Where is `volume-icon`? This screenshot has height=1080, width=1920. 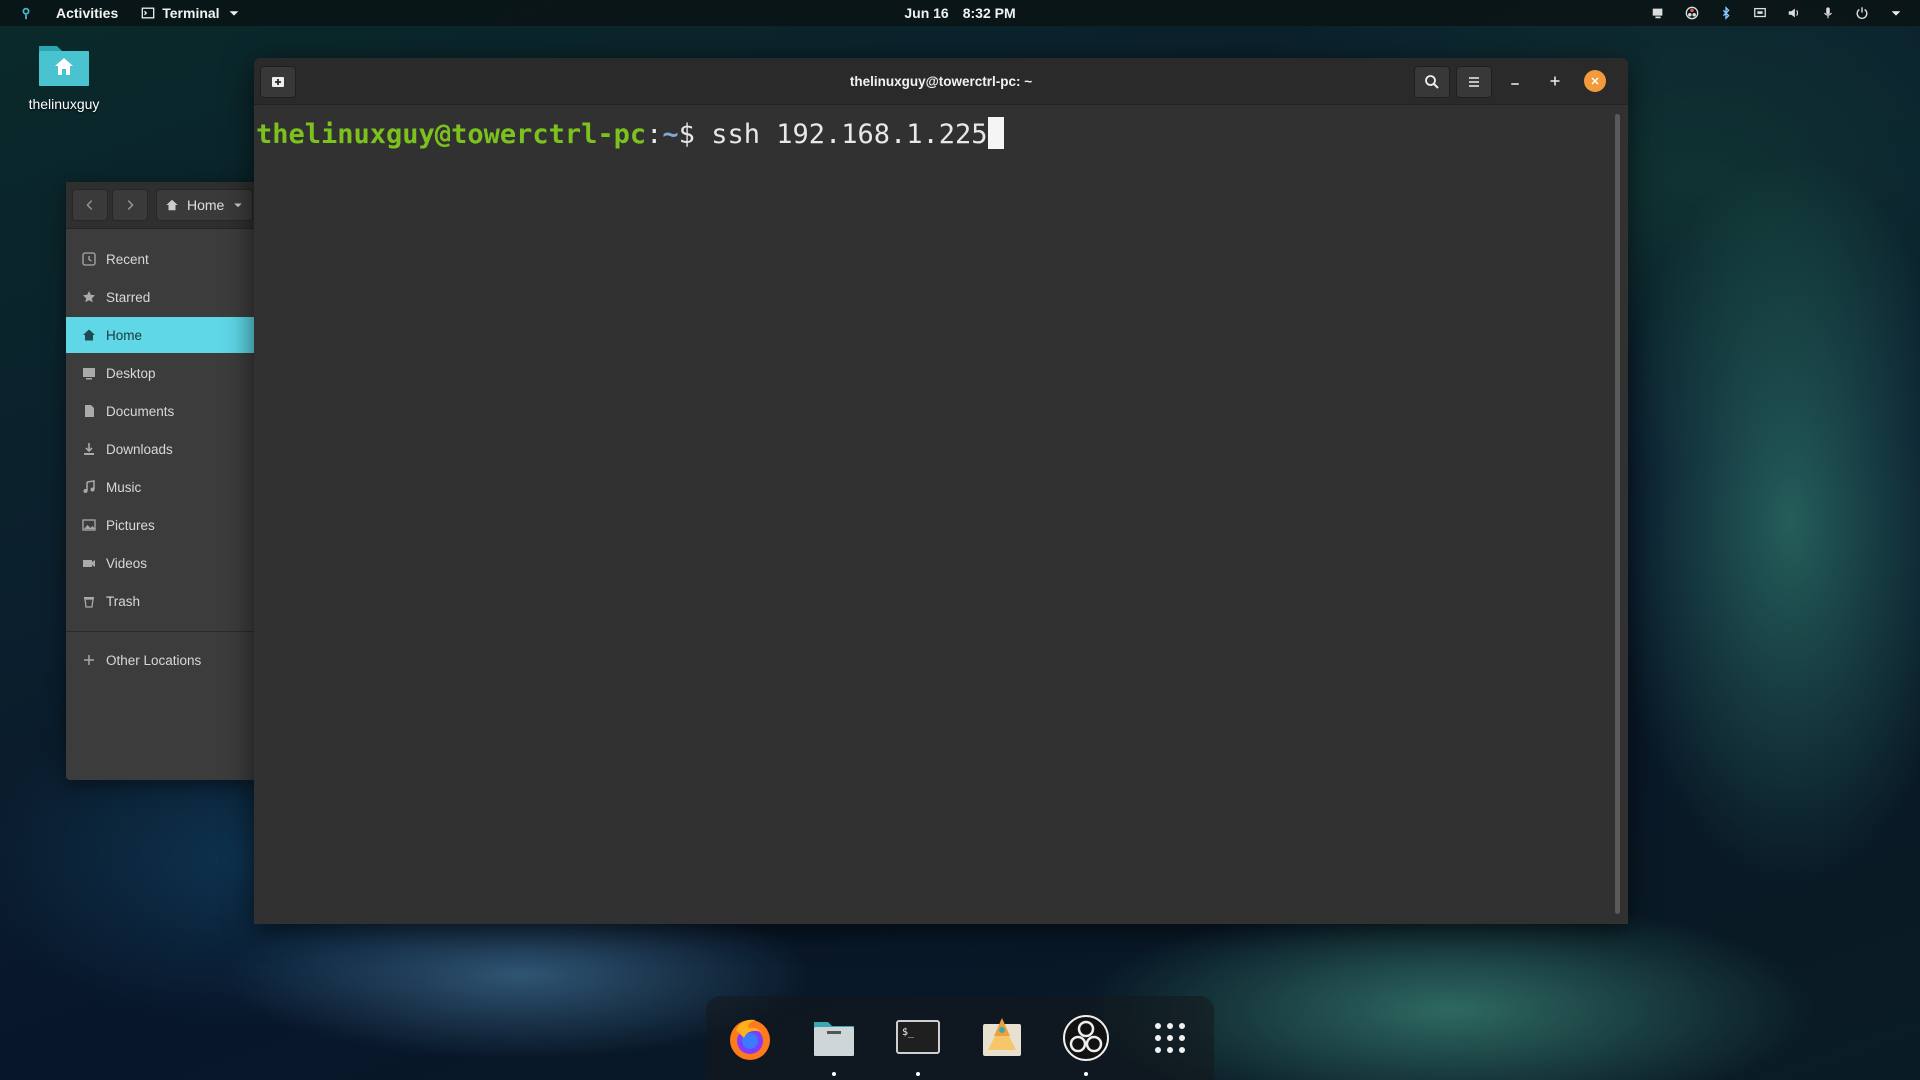 volume-icon is located at coordinates (1794, 13).